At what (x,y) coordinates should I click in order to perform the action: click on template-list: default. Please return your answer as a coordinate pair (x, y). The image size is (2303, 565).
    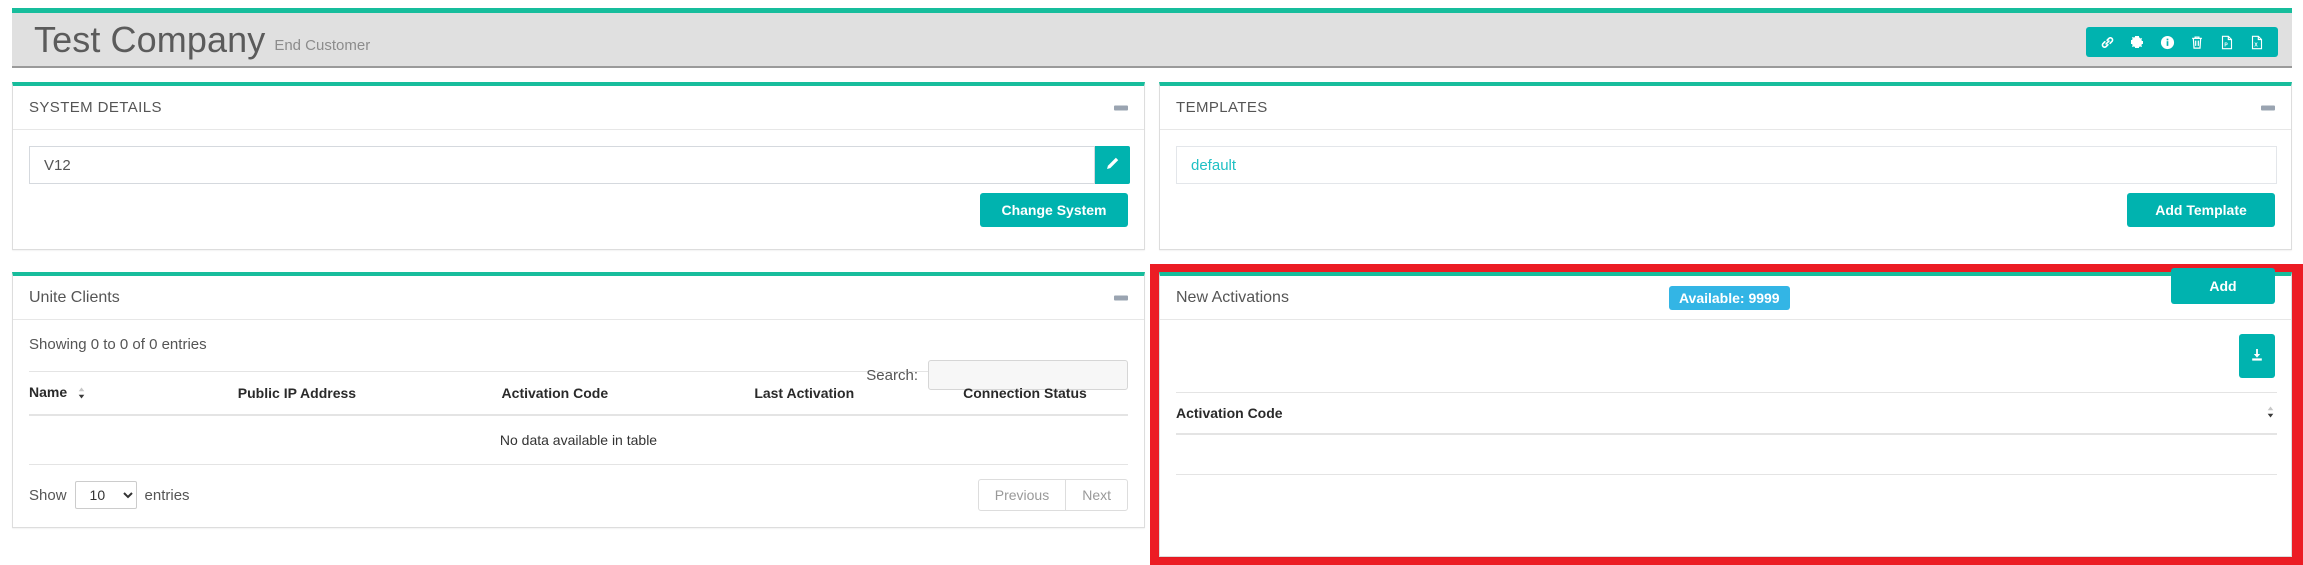
    Looking at the image, I should click on (1726, 165).